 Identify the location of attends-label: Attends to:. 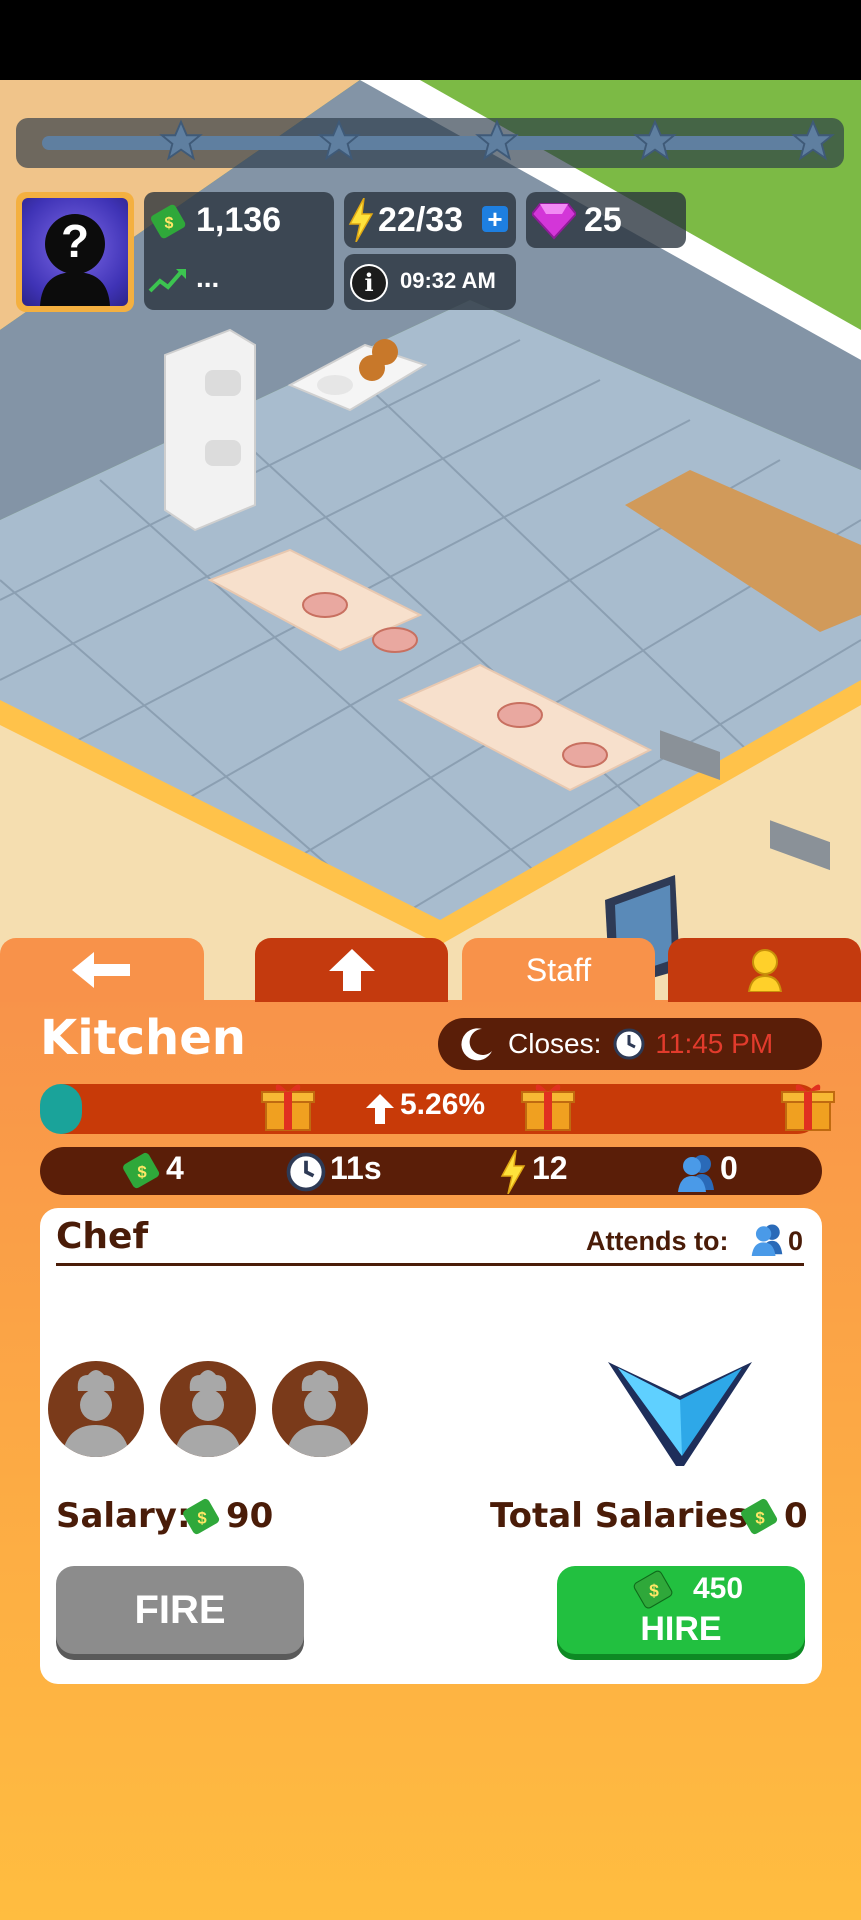
(657, 1241).